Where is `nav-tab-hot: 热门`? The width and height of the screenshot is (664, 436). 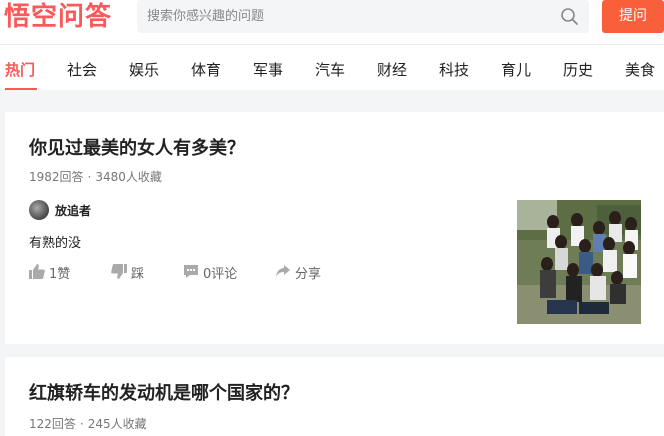 nav-tab-hot: 热门 is located at coordinates (20, 69).